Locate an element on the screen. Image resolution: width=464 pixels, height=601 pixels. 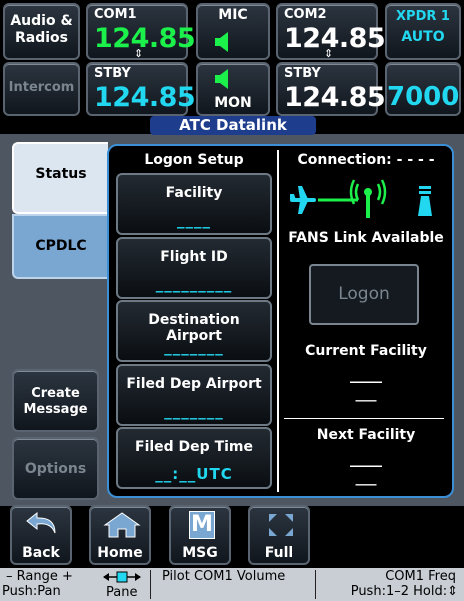
com2-active-freq: 124.85 is located at coordinates (335, 38).